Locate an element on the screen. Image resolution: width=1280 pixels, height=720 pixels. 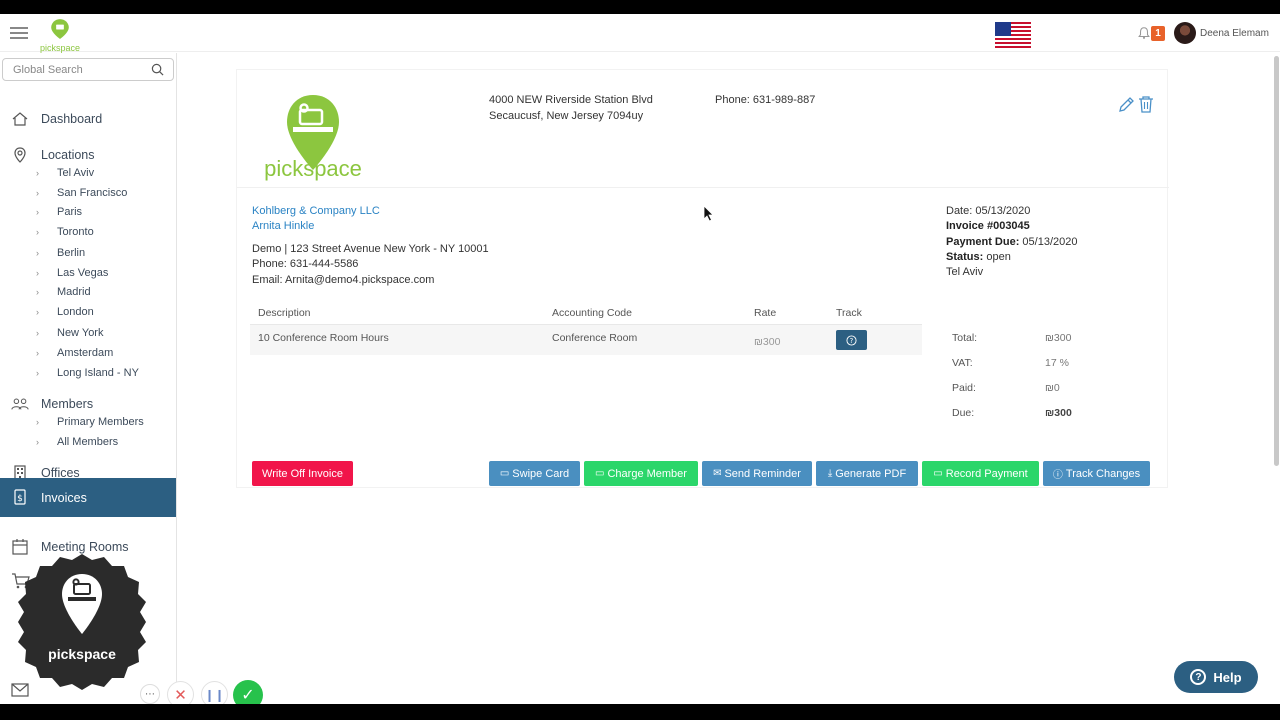
hamburger-menu-icon is located at coordinates (19, 33).